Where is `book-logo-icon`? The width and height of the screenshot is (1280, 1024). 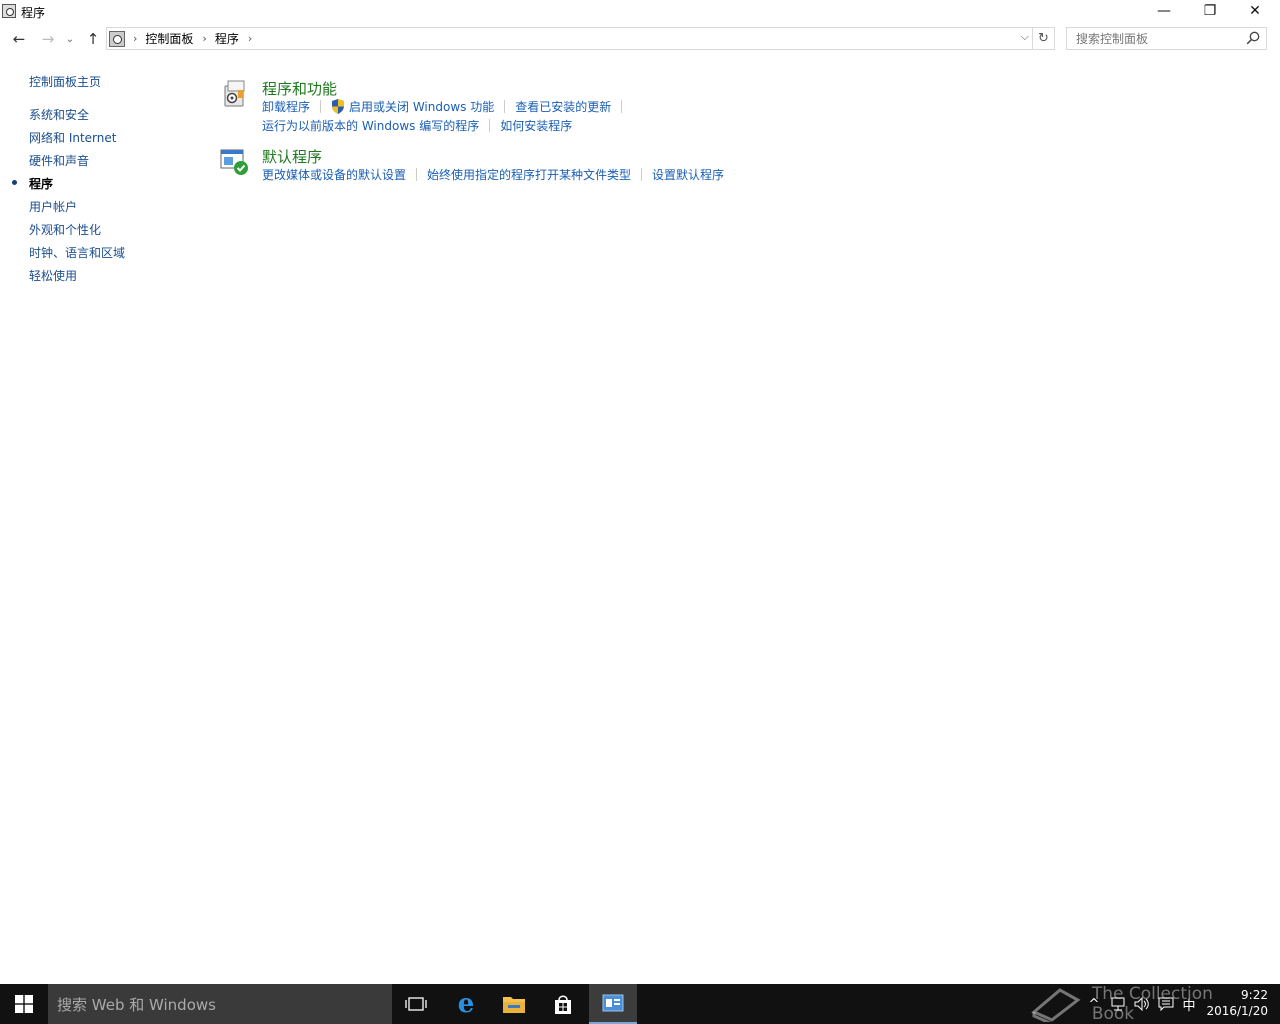 book-logo-icon is located at coordinates (1056, 1005).